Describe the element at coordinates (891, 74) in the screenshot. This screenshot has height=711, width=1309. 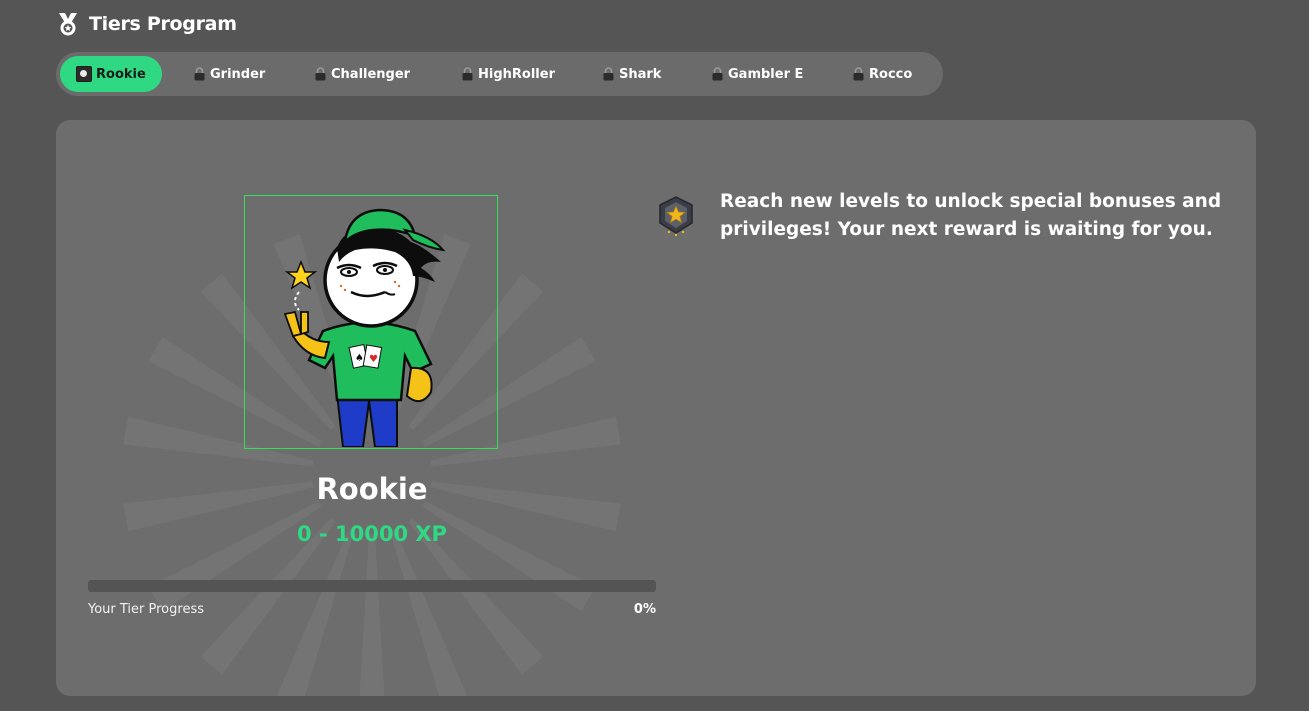
I see `tab-label: Rocco` at that location.